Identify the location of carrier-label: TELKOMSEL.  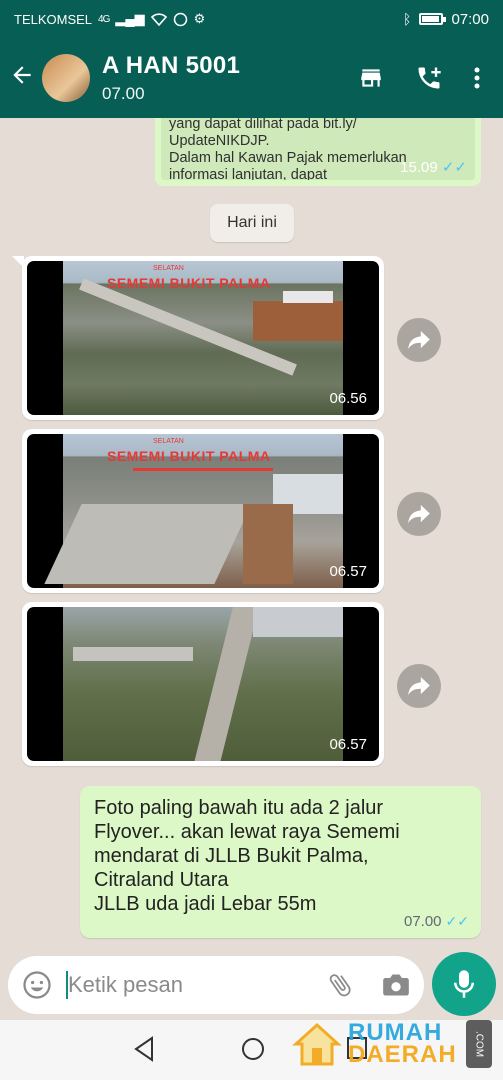
(53, 19).